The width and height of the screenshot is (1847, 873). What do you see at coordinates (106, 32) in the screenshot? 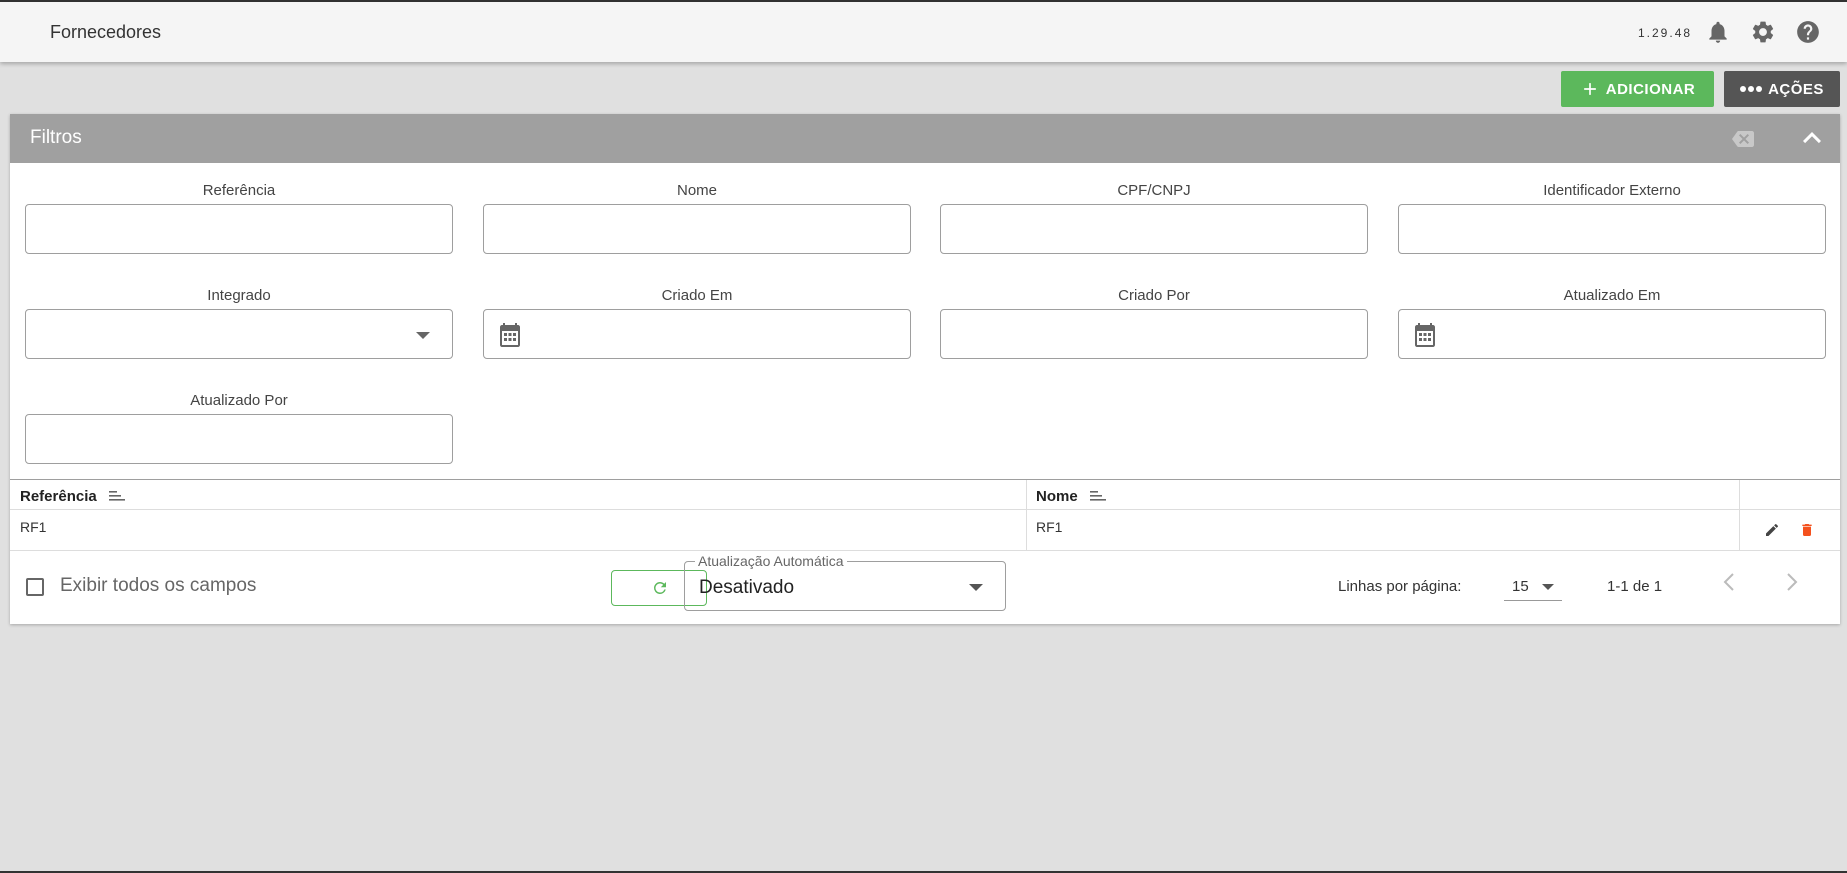
I see `page-title: Fornecedores` at bounding box center [106, 32].